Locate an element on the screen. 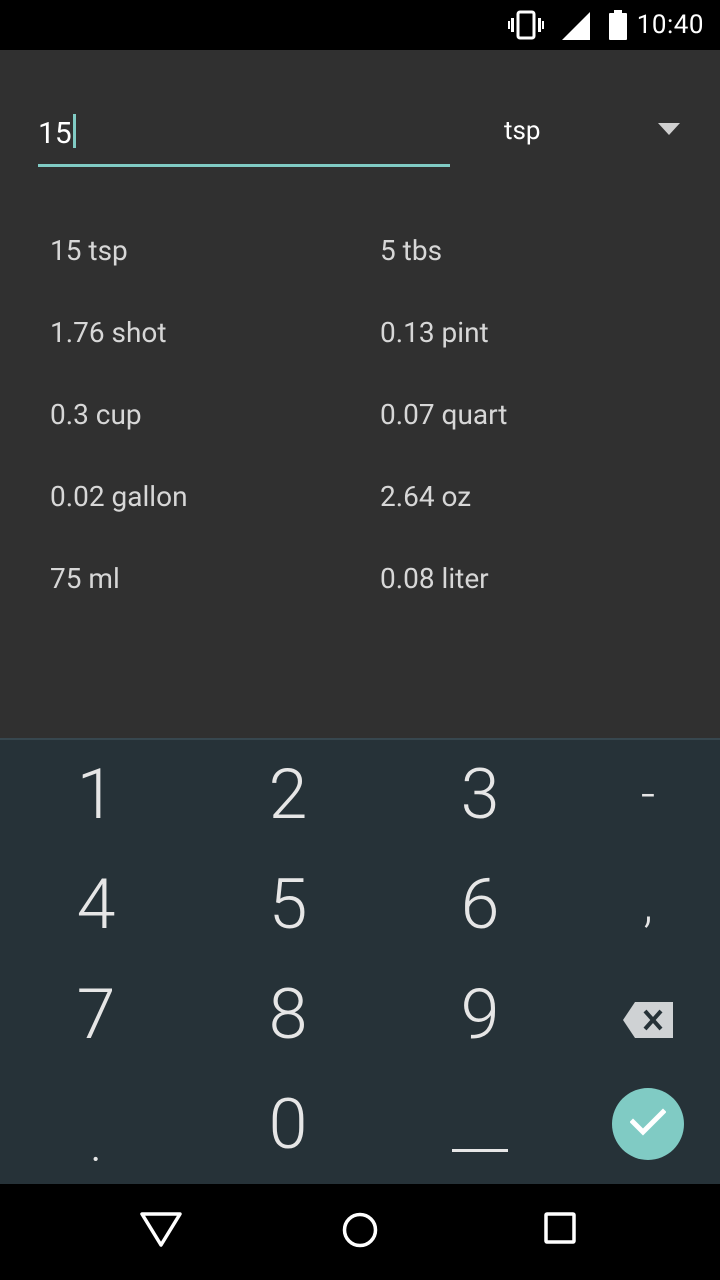 Image resolution: width=720 pixels, height=1280 pixels. dropdown-arrow-icon is located at coordinates (669, 131).